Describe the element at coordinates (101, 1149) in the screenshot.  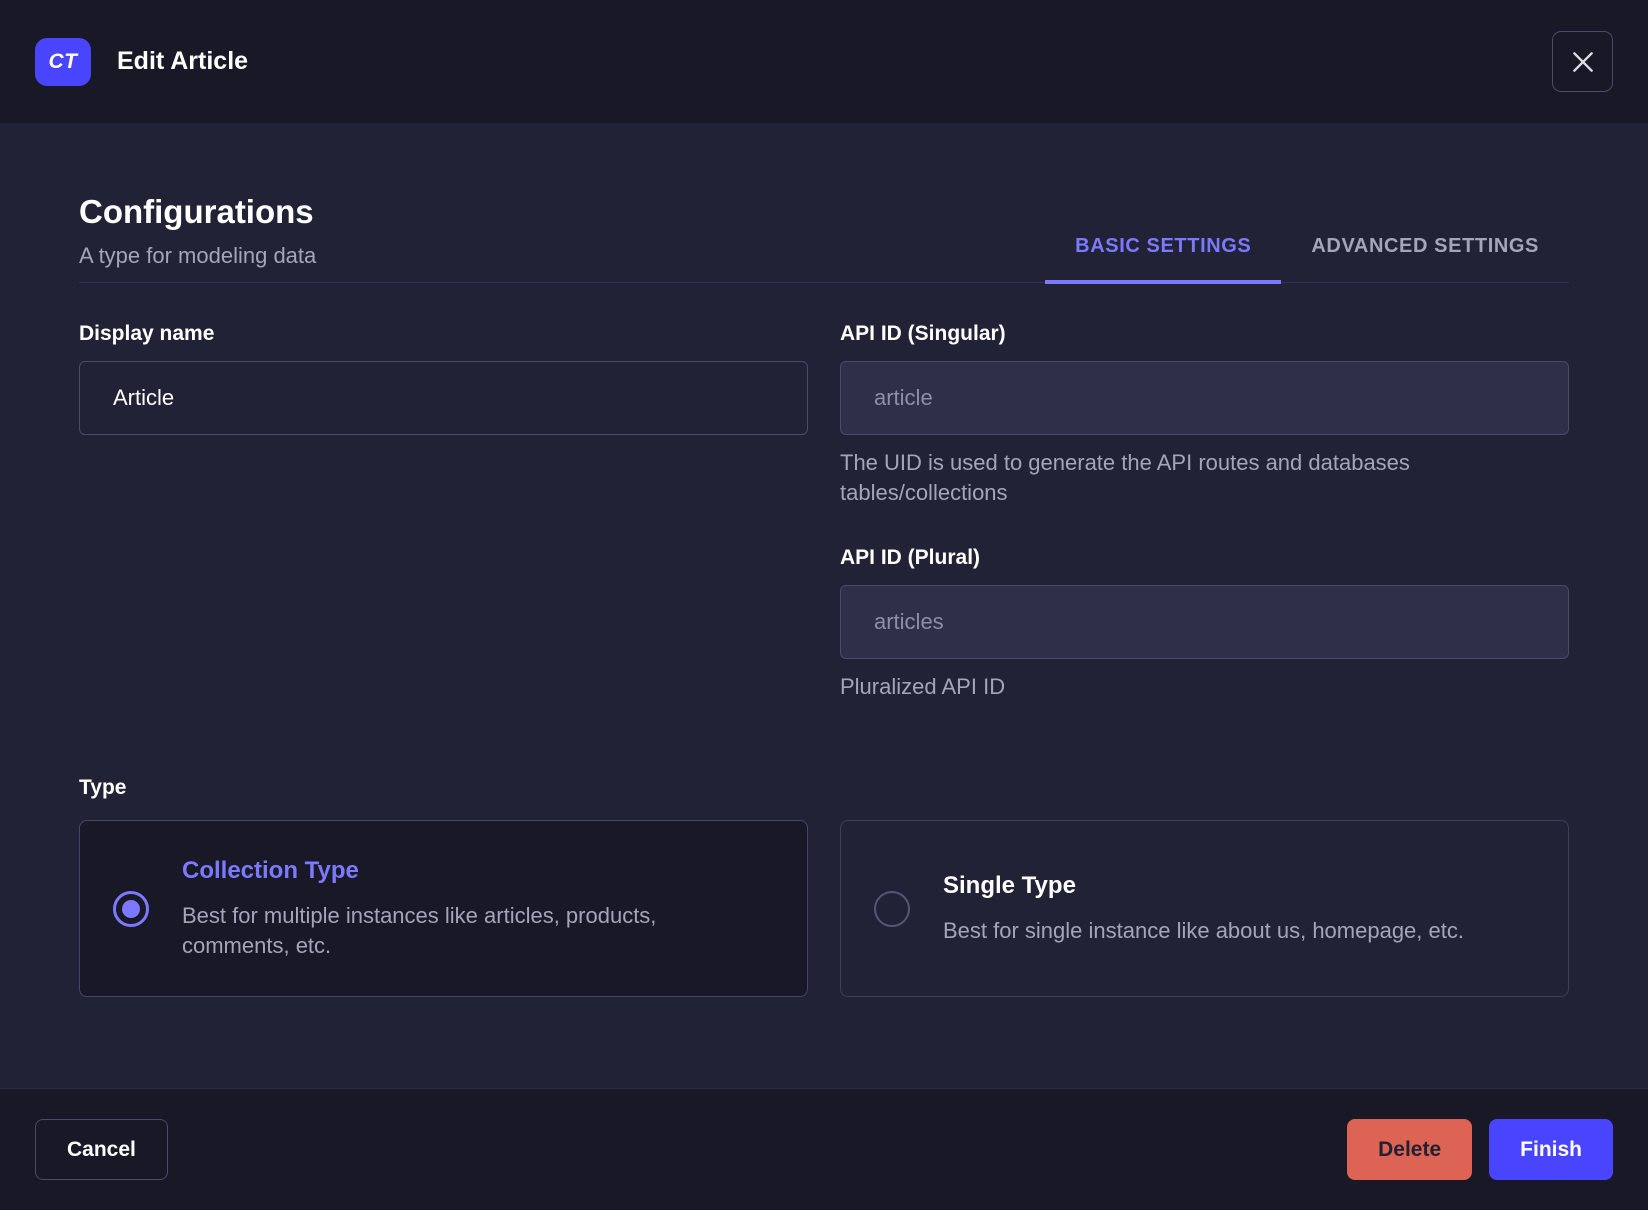
I see `cancel-button: Cancel` at that location.